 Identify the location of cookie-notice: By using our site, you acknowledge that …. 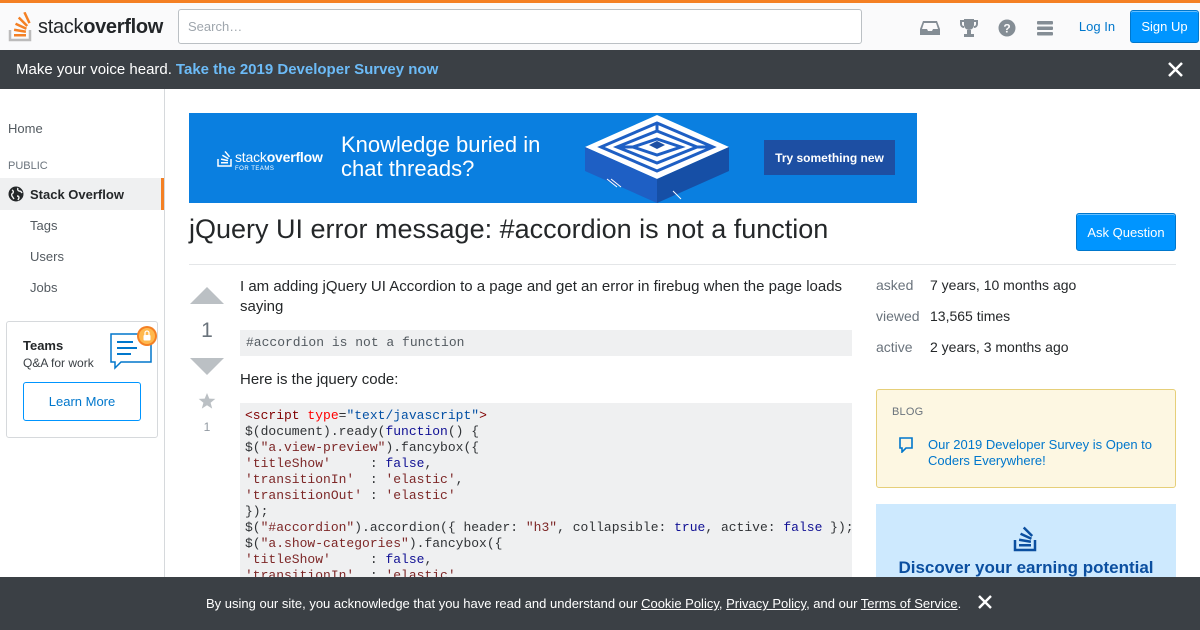
(600, 603).